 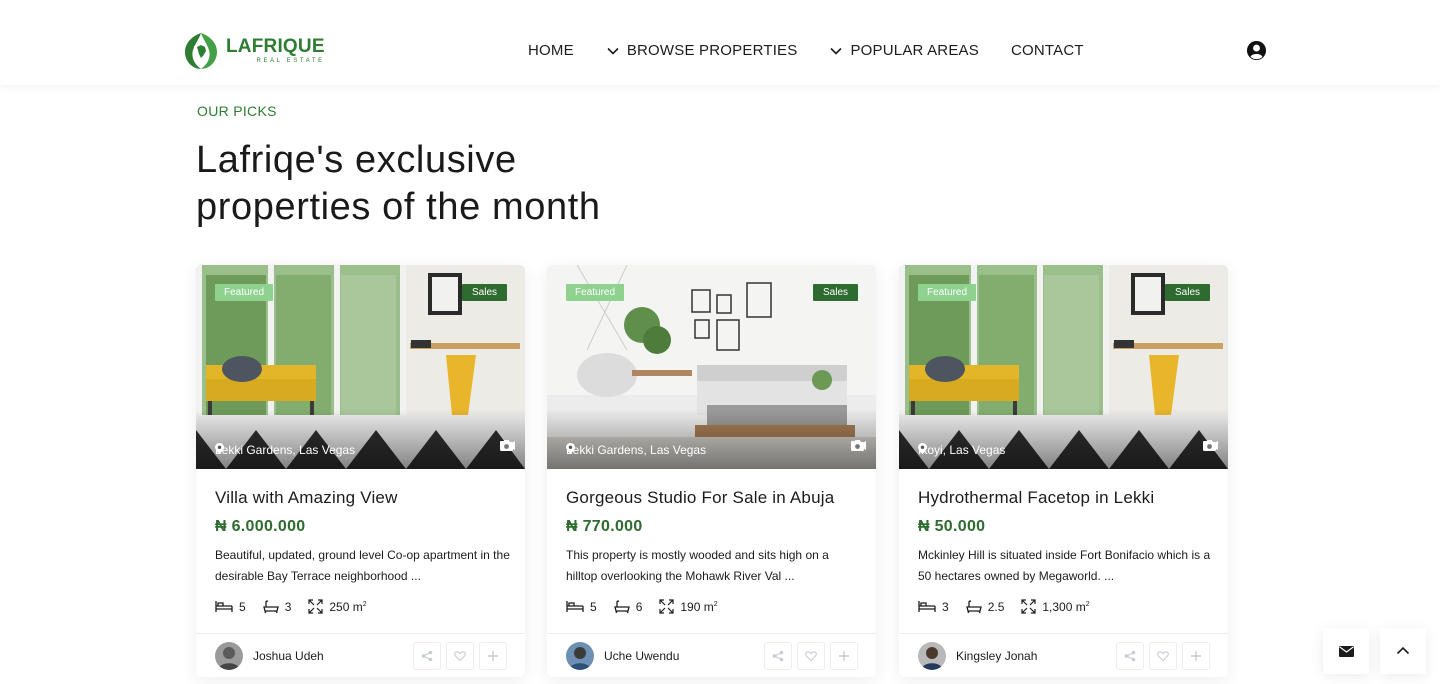 I want to click on property-features: 3 2.5 1,300 m2, so click(x=1012, y=606).